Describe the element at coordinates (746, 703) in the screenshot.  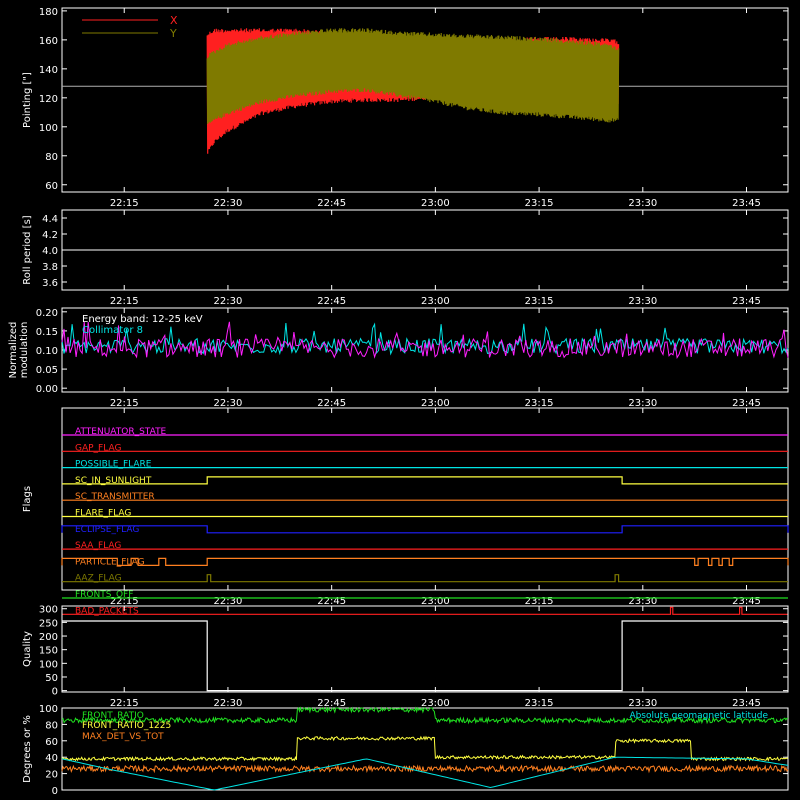
I see `panel-4-xtick-label: 23:45` at that location.